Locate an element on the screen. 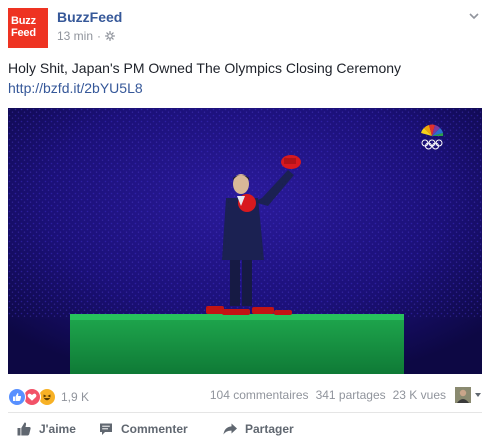  chevron-down-icon is located at coordinates (474, 16).